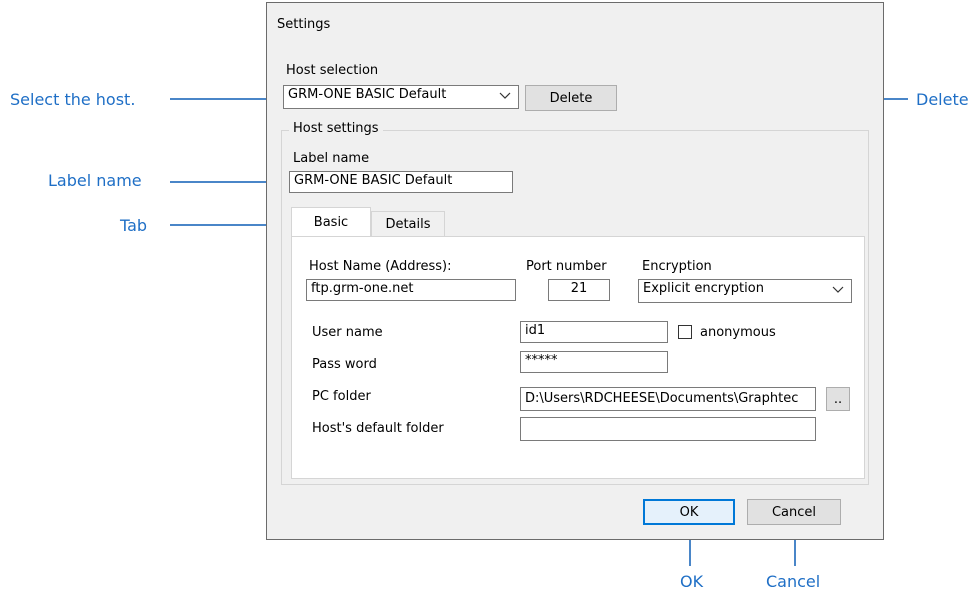  What do you see at coordinates (738, 332) in the screenshot?
I see `anonymous-label: anonymous` at bounding box center [738, 332].